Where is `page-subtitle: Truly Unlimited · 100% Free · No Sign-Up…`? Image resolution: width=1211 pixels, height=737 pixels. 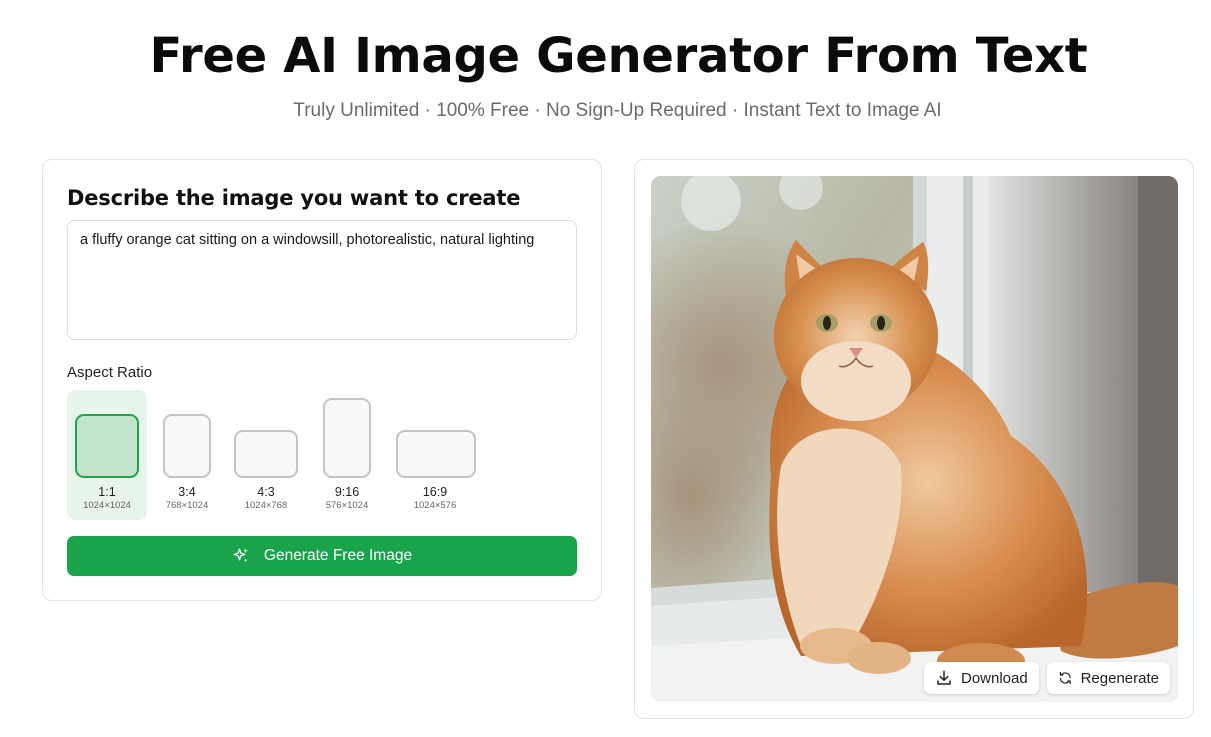
page-subtitle: Truly Unlimited · 100% Free · No Sign-Up… is located at coordinates (617, 110).